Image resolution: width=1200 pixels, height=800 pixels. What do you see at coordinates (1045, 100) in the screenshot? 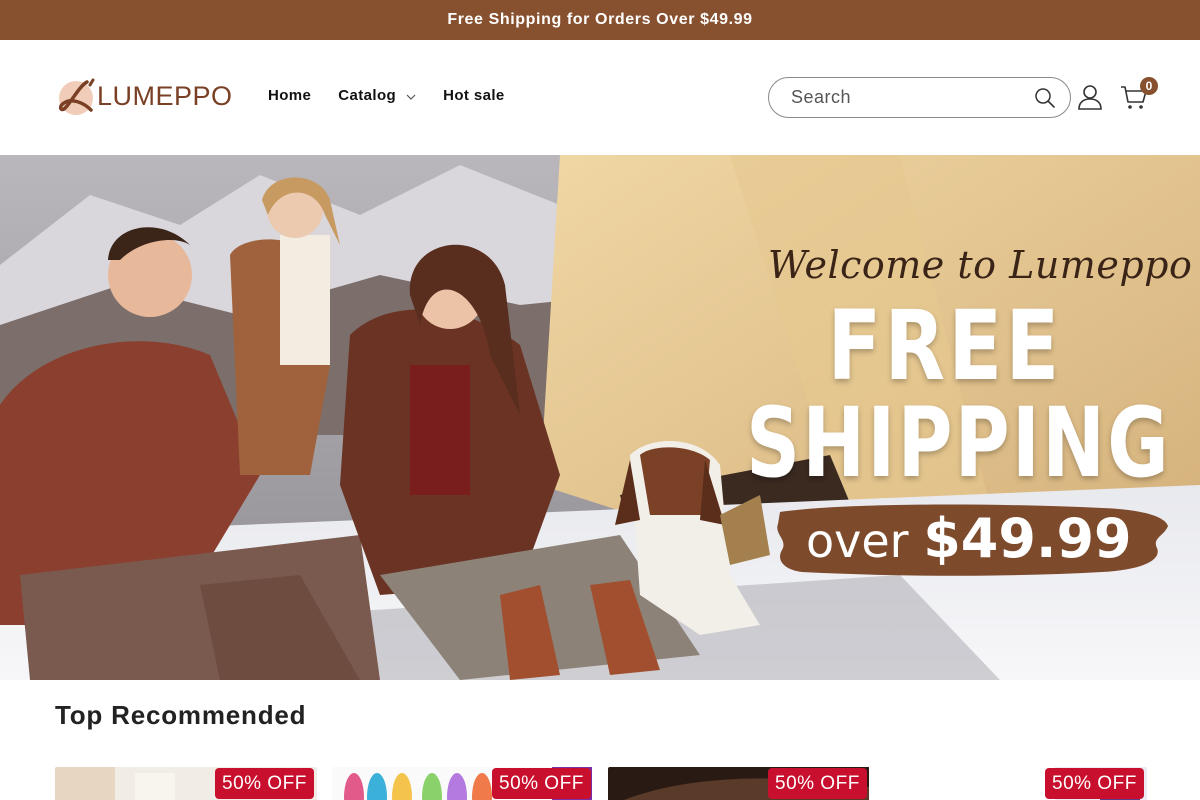
I see `search-icon` at bounding box center [1045, 100].